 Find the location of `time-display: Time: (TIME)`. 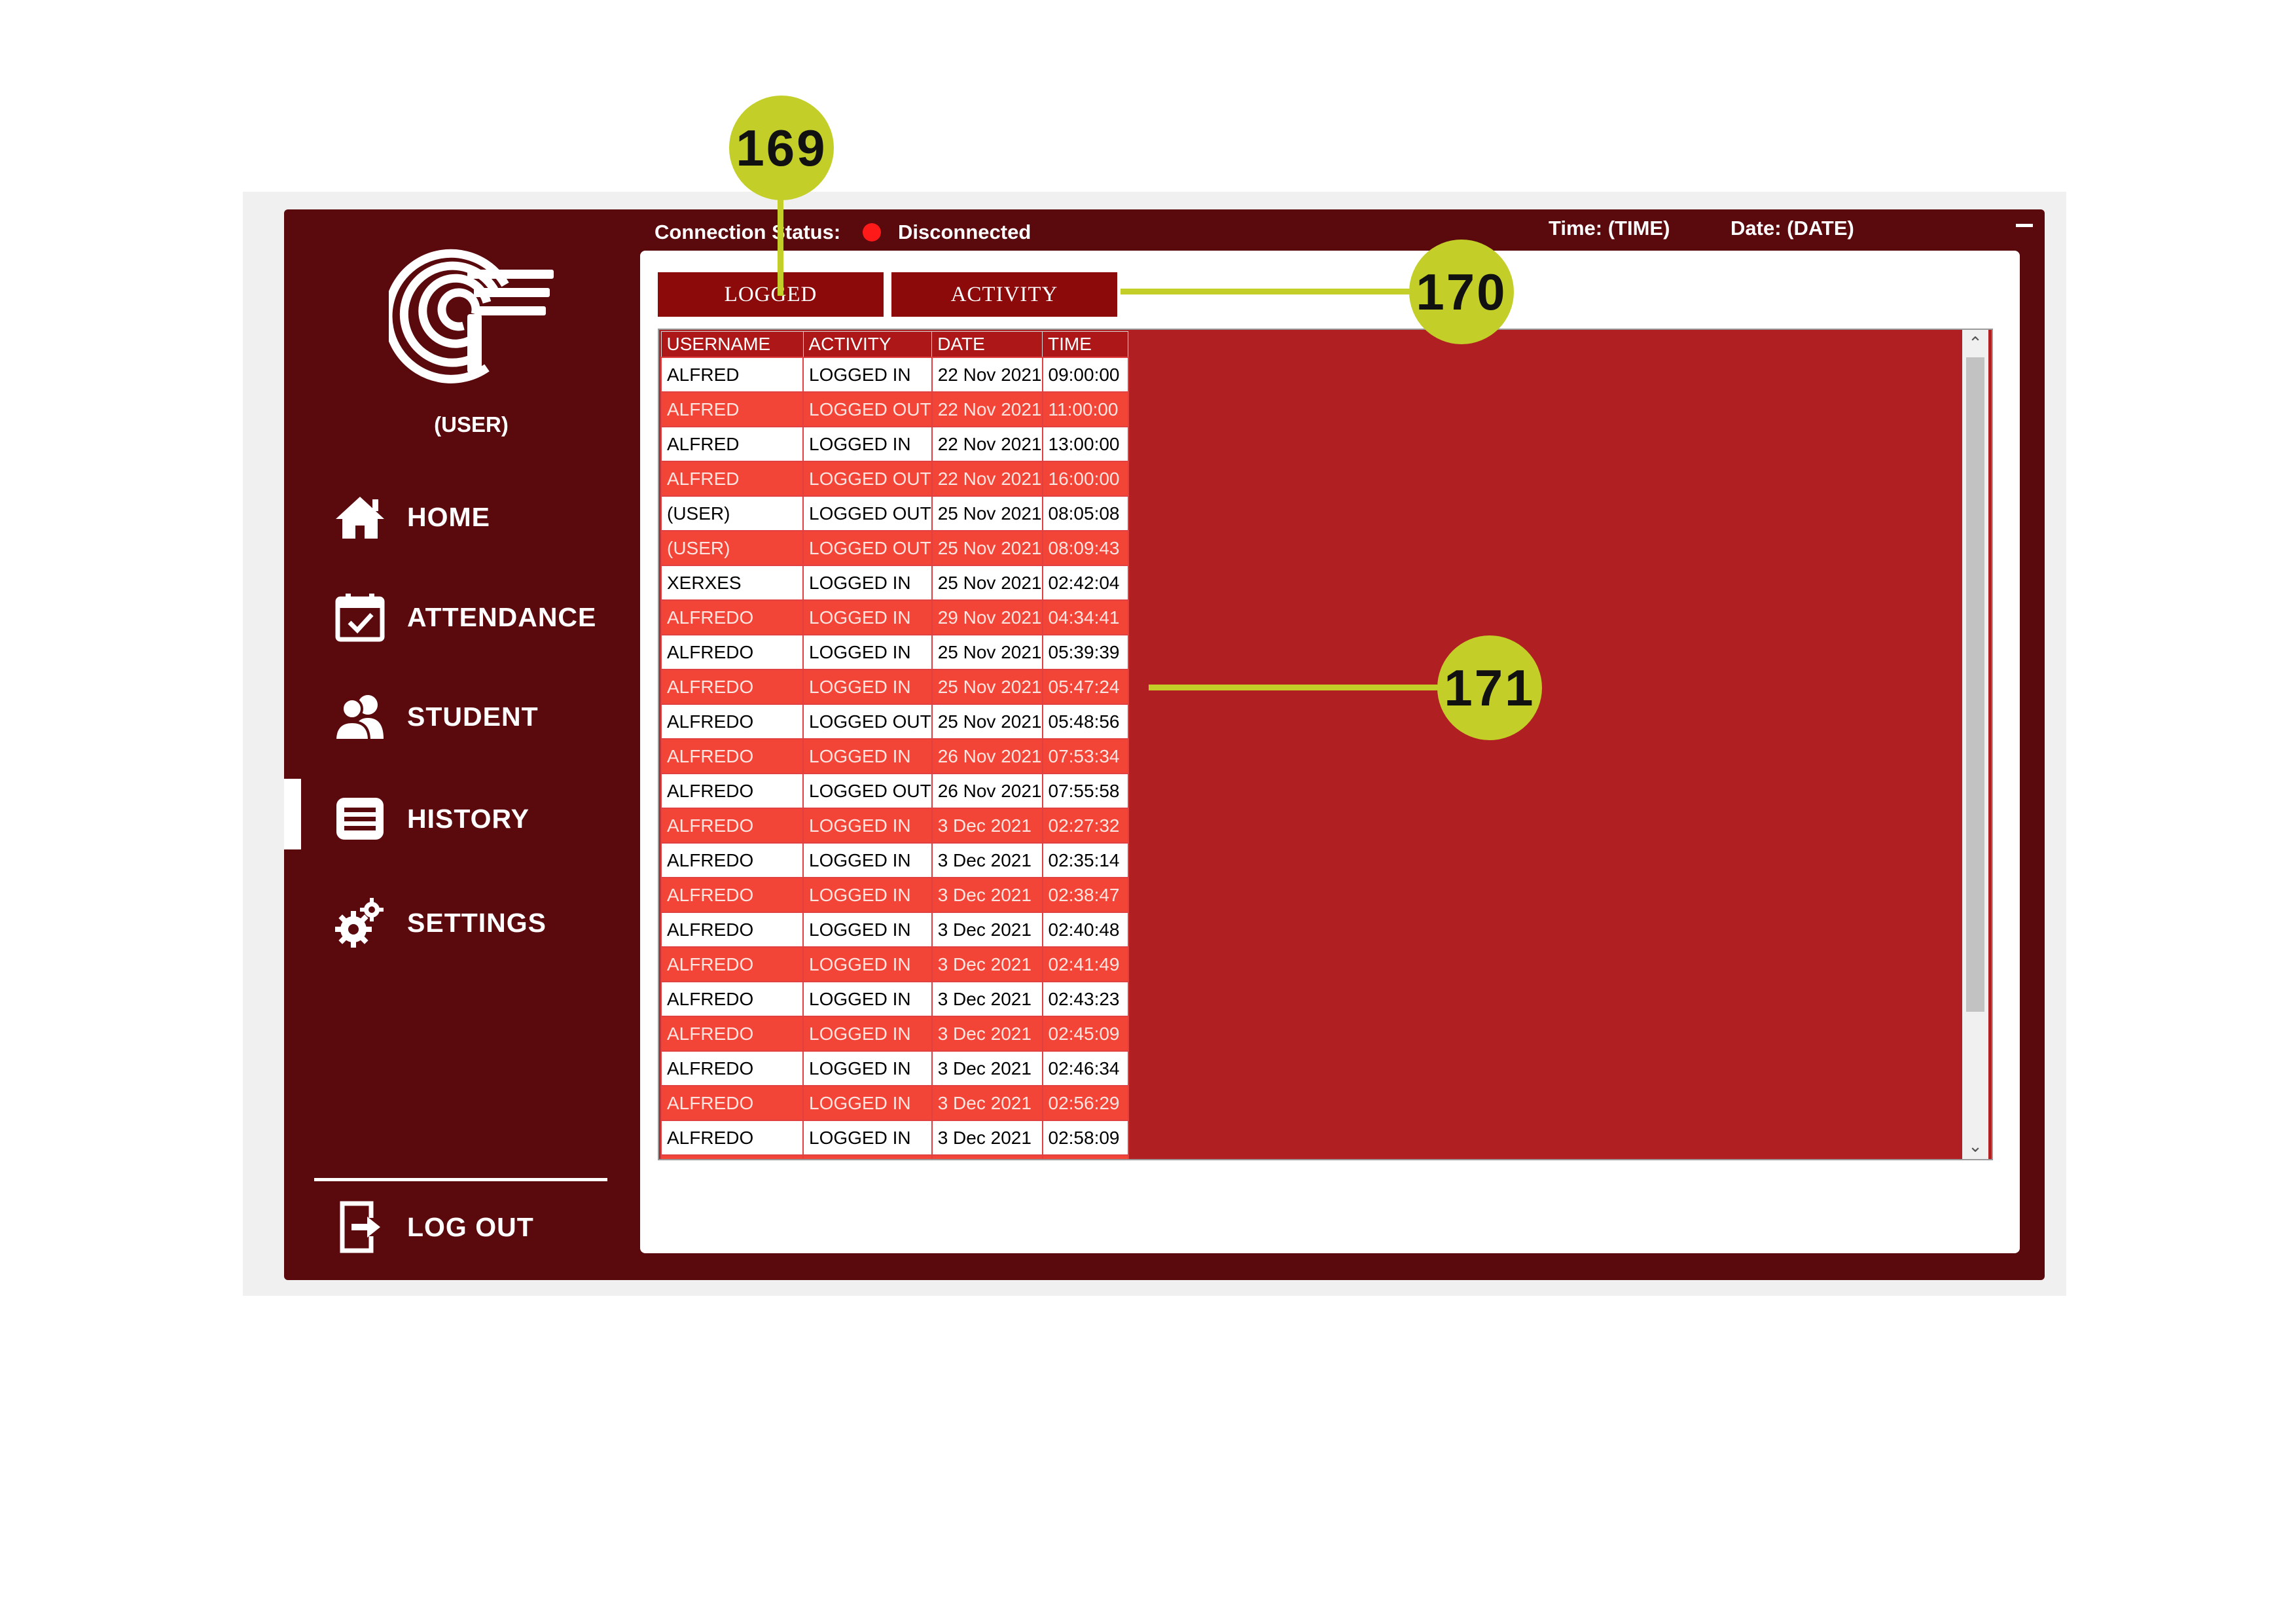

time-display: Time: (TIME) is located at coordinates (1609, 228).